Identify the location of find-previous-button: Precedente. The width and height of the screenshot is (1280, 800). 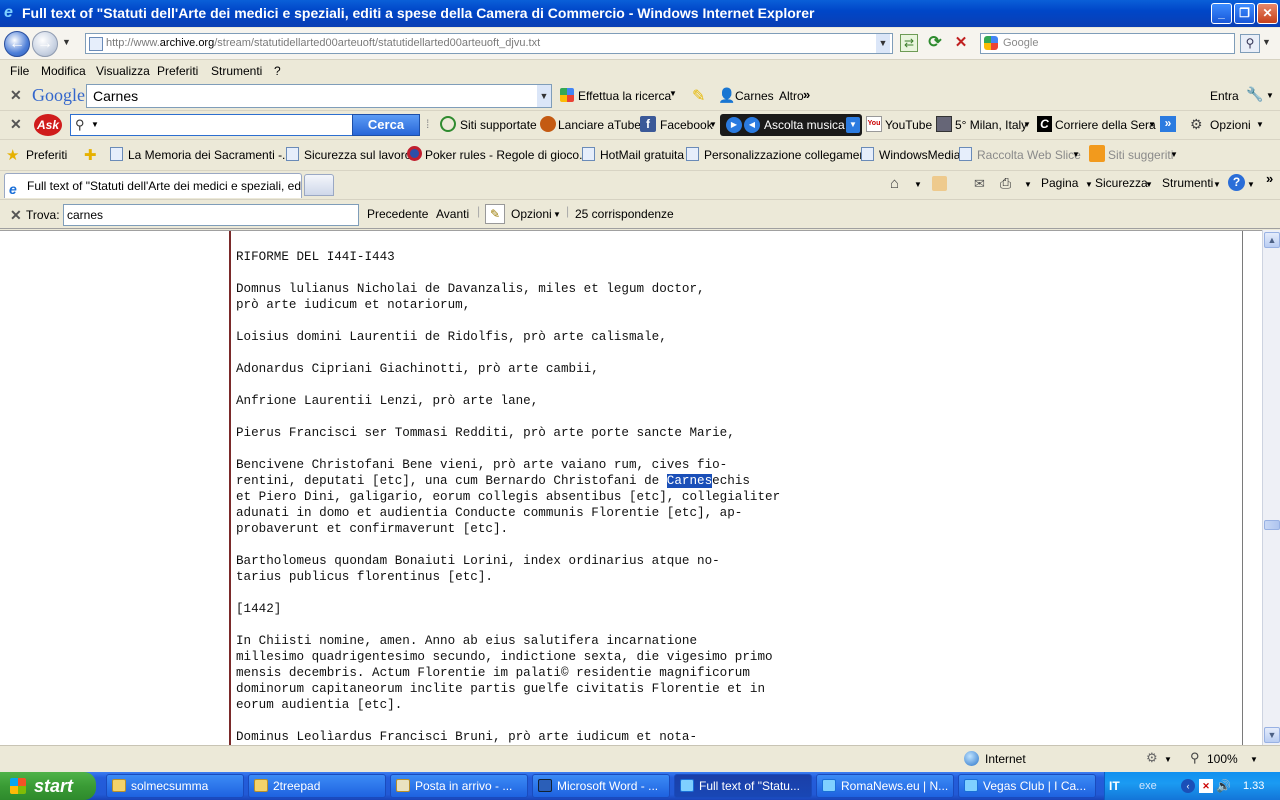
(397, 214).